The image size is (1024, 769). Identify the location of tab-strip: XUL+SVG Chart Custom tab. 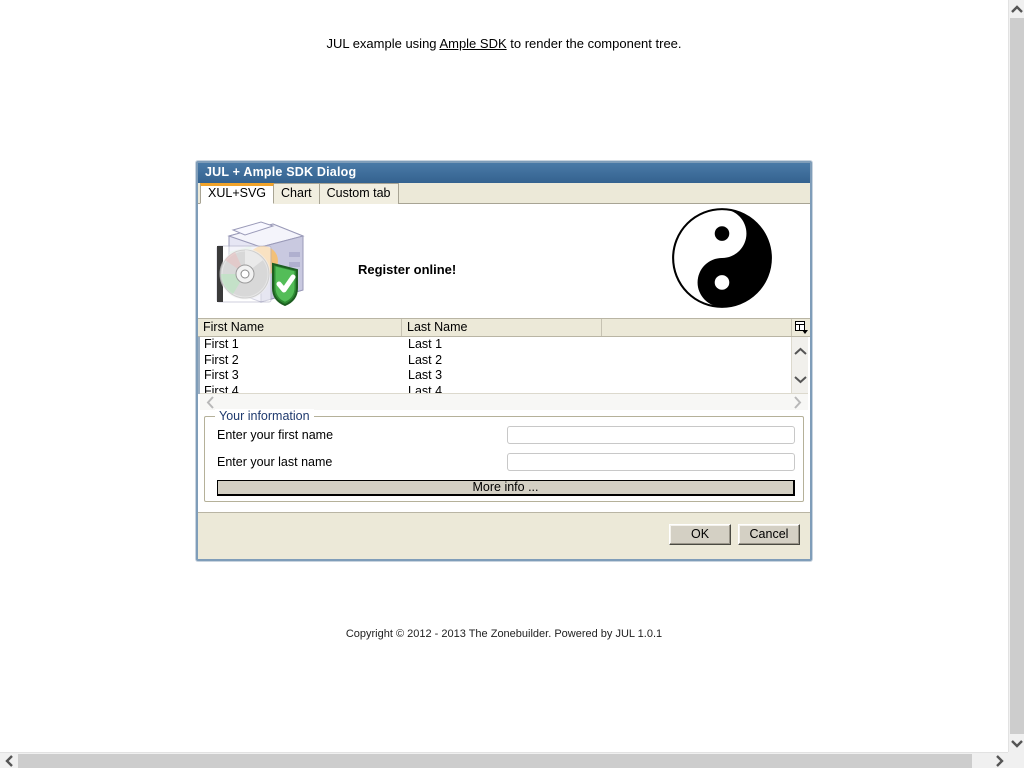
(504, 193).